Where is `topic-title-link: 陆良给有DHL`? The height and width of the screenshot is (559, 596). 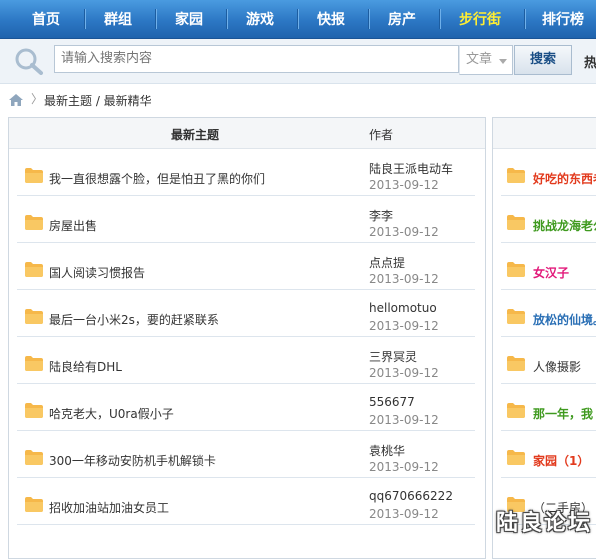
topic-title-link: 陆良给有DHL is located at coordinates (85, 366).